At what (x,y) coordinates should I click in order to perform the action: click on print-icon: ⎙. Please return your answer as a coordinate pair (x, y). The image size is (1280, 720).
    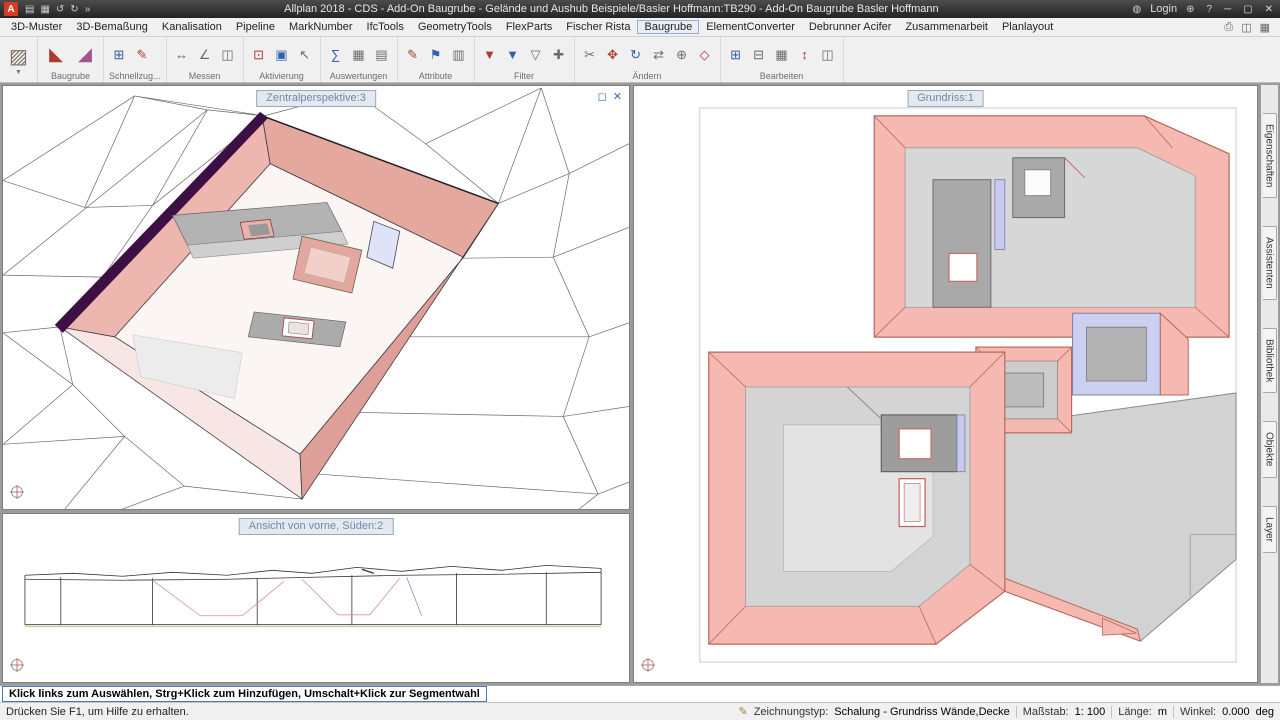
    Looking at the image, I should click on (1228, 27).